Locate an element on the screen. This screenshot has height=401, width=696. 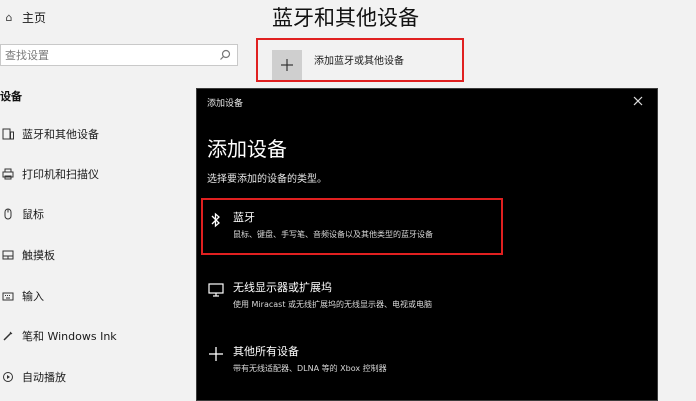
close-icon is located at coordinates (638, 101).